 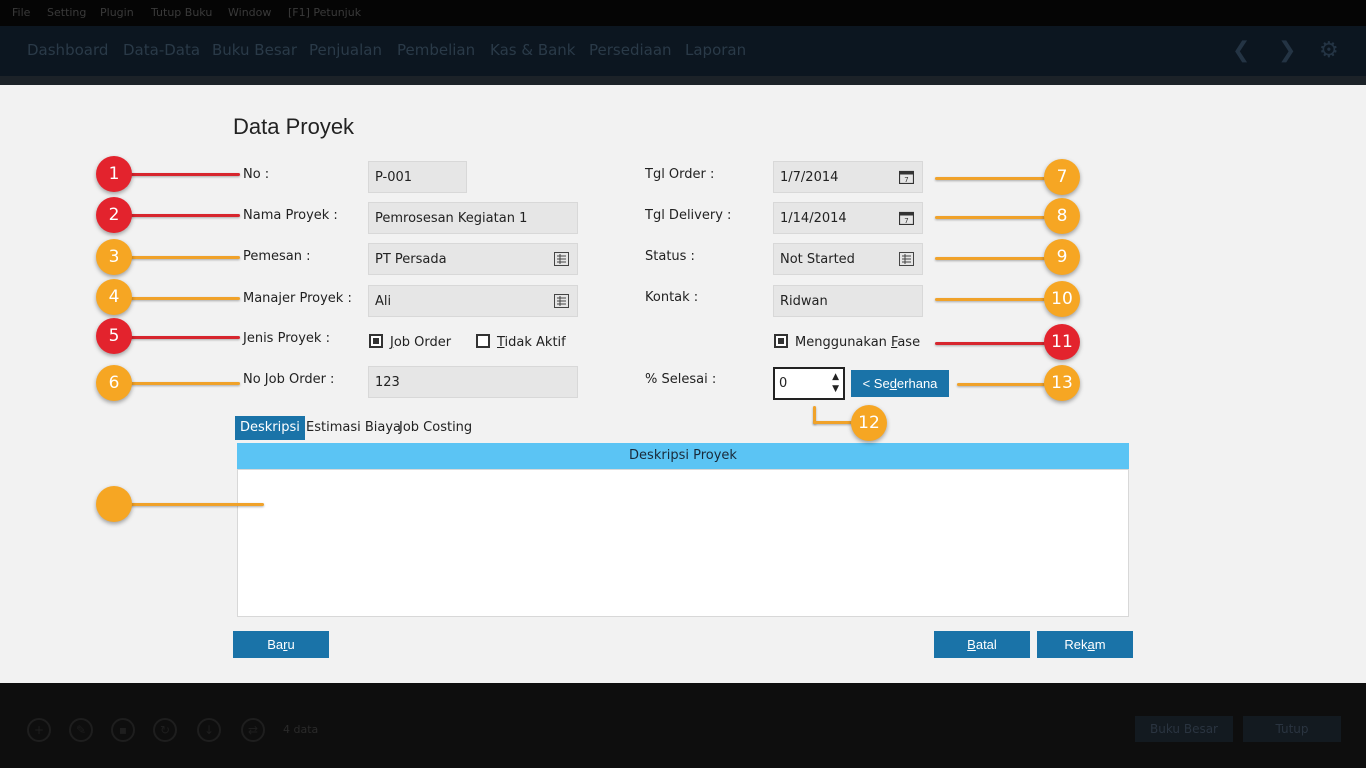 I want to click on selesai-stepper: 0 ▲ ▼, so click(x=809, y=383).